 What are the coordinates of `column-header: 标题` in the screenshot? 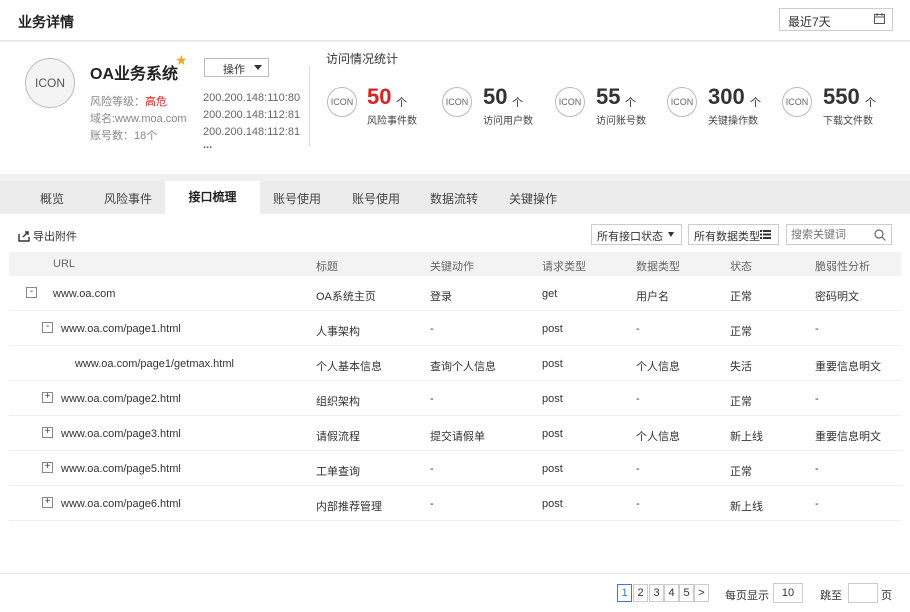 It's located at (327, 267).